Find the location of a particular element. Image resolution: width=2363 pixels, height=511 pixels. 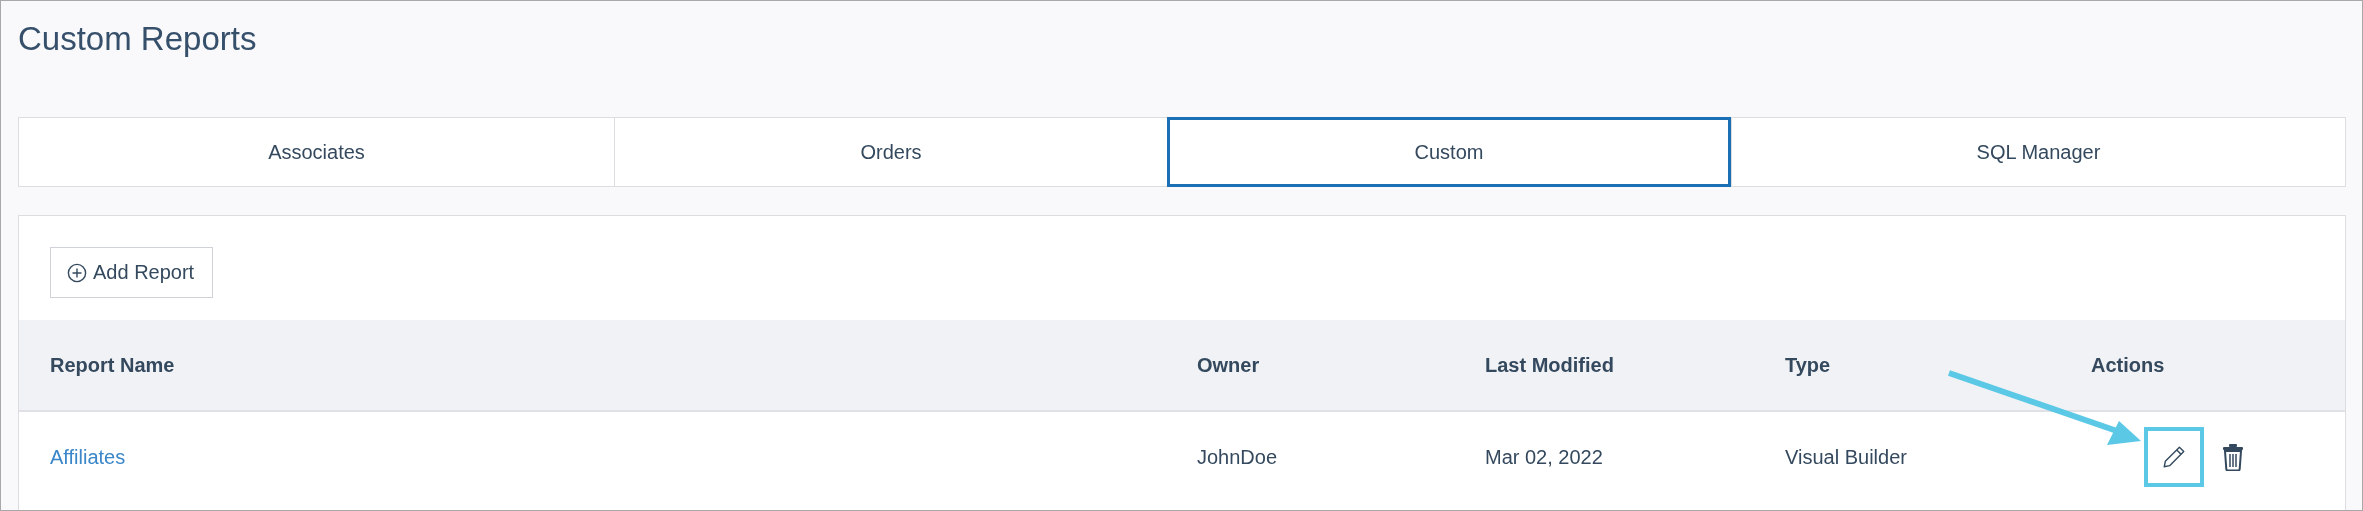

delete-button is located at coordinates (2233, 457).